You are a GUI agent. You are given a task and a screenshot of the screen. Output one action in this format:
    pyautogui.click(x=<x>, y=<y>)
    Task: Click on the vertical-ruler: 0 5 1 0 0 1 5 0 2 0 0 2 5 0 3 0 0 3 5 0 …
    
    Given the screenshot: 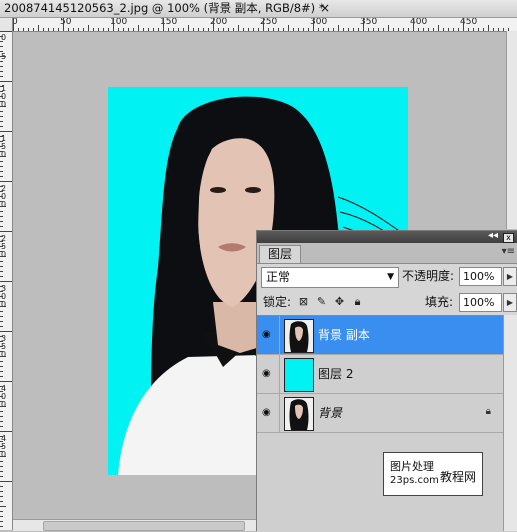 What is the action you would take?
    pyautogui.click(x=6, y=280)
    